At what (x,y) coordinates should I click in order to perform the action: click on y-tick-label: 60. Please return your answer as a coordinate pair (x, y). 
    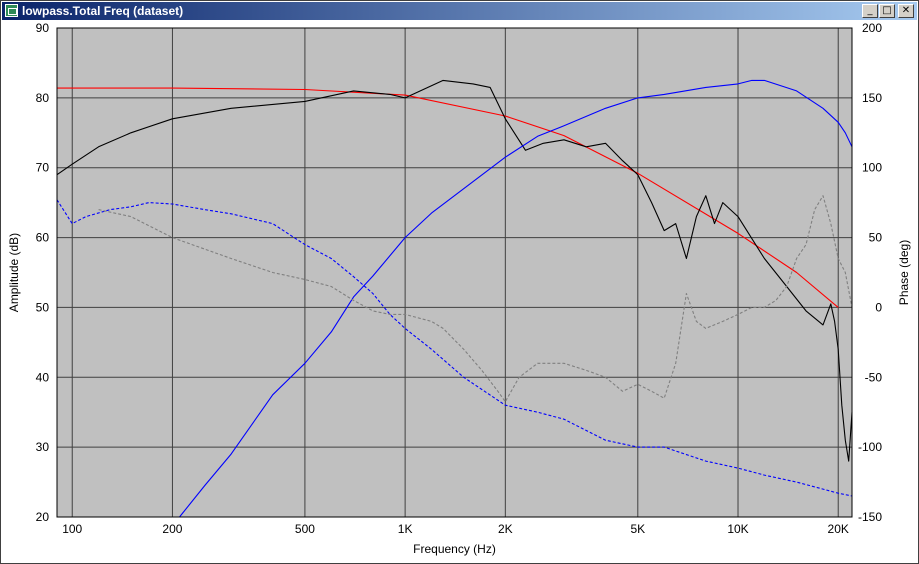
    Looking at the image, I should click on (43, 238).